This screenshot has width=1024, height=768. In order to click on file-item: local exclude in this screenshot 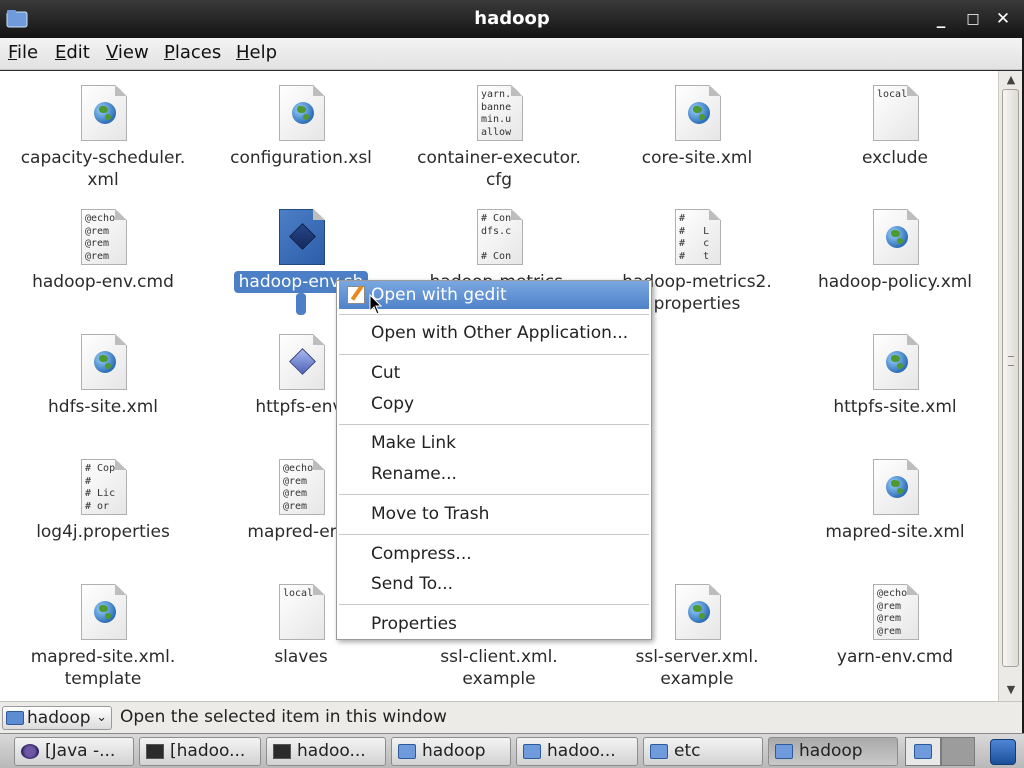, I will do `click(895, 144)`.